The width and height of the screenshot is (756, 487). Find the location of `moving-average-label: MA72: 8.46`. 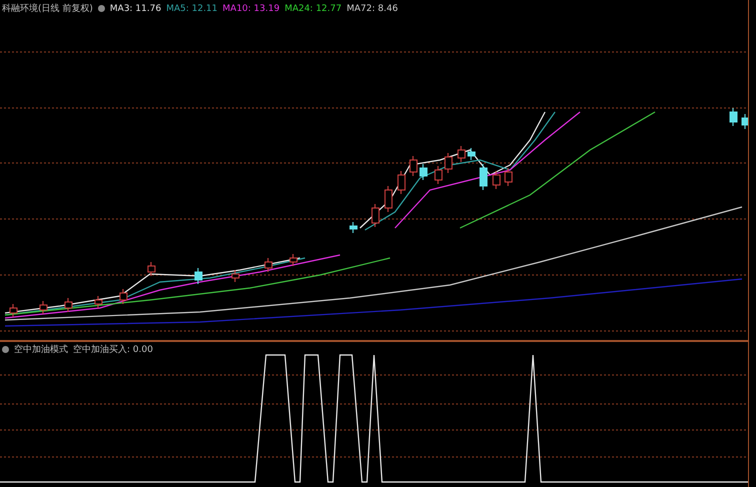

moving-average-label: MA72: 8.46 is located at coordinates (372, 9).